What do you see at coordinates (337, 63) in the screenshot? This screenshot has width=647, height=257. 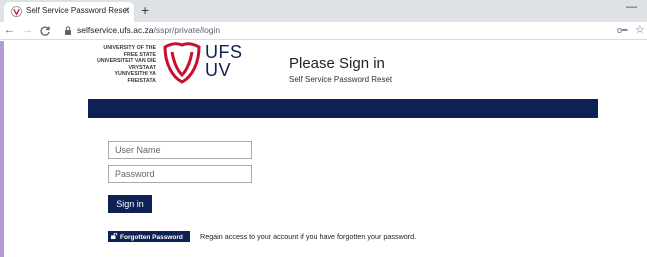 I see `page-title: Please Sign in` at bounding box center [337, 63].